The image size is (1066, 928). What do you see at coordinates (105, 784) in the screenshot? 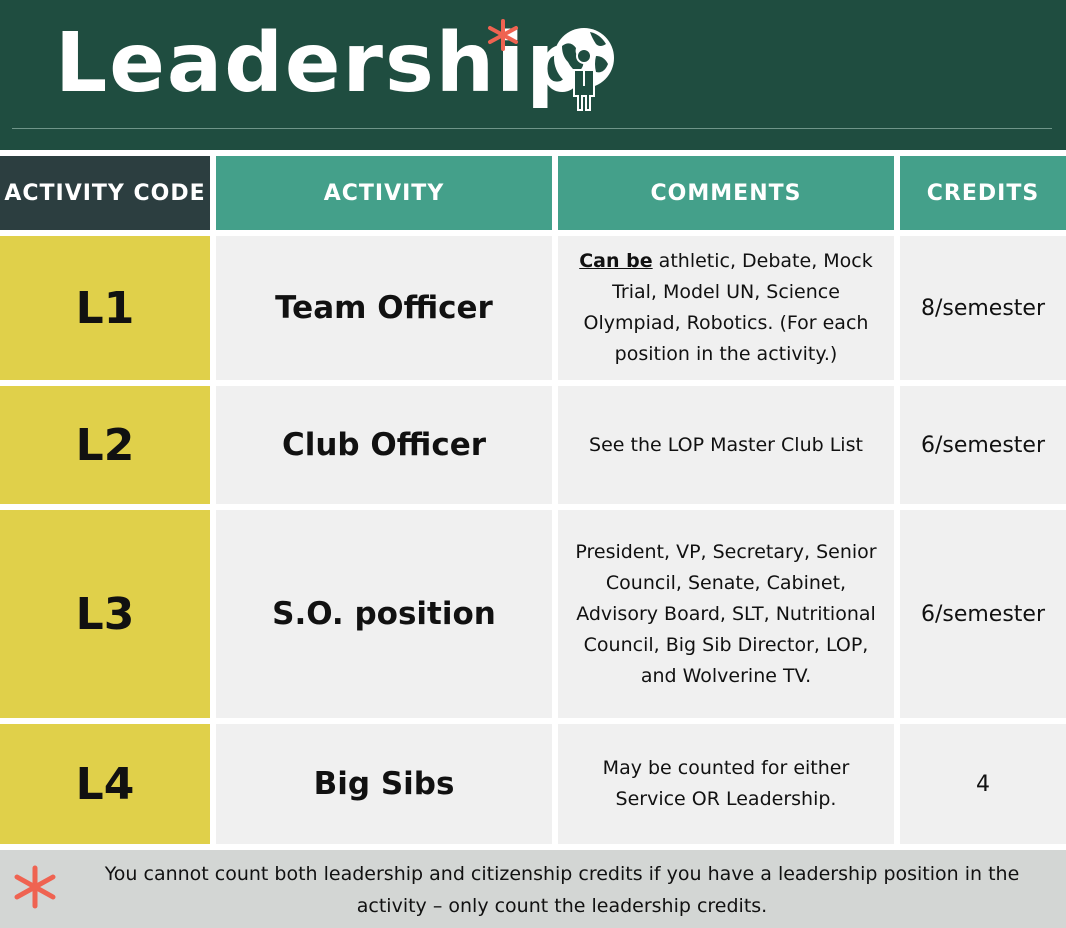
I see `row-l4-code: L4` at bounding box center [105, 784].